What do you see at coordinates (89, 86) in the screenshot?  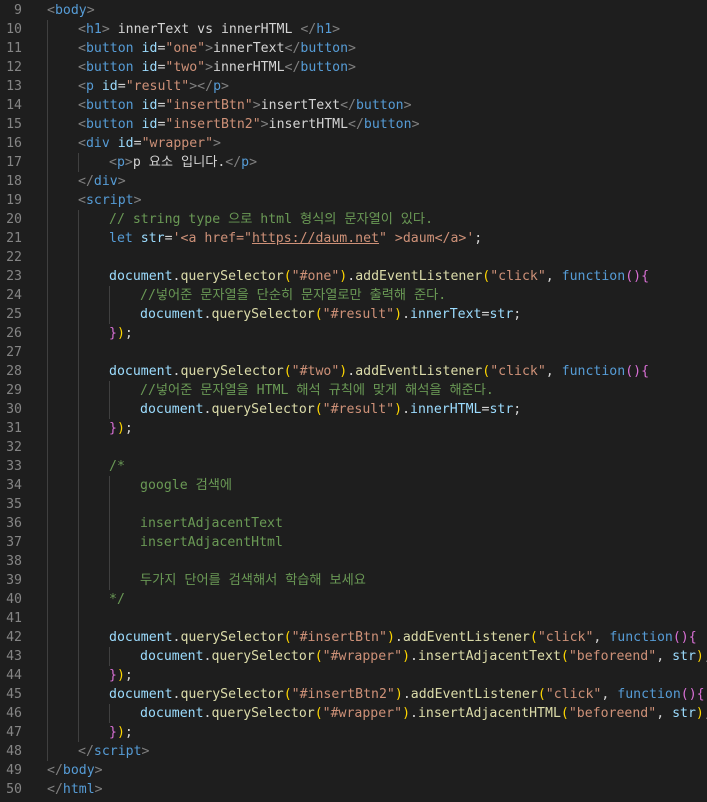 I see `code-token: p` at bounding box center [89, 86].